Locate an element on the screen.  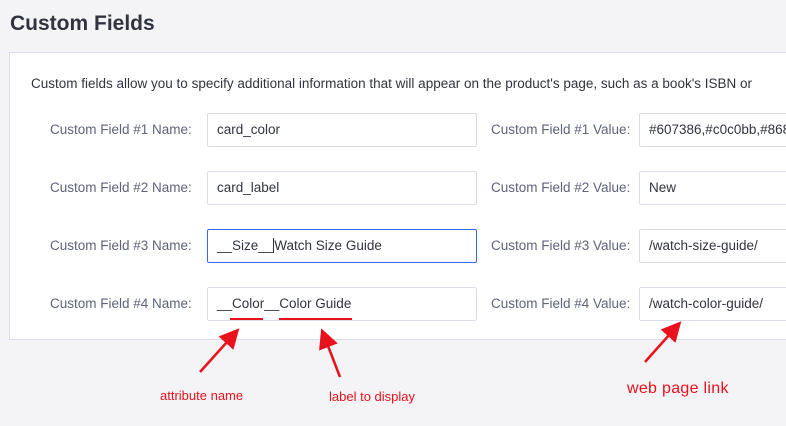
attribute-name-annotation: attribute name is located at coordinates (202, 395).